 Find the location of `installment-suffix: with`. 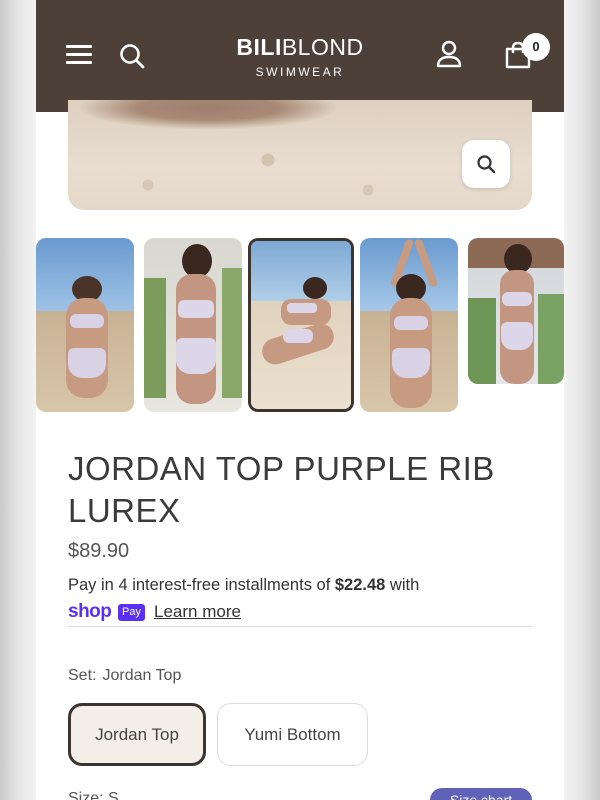

installment-suffix: with is located at coordinates (402, 585).